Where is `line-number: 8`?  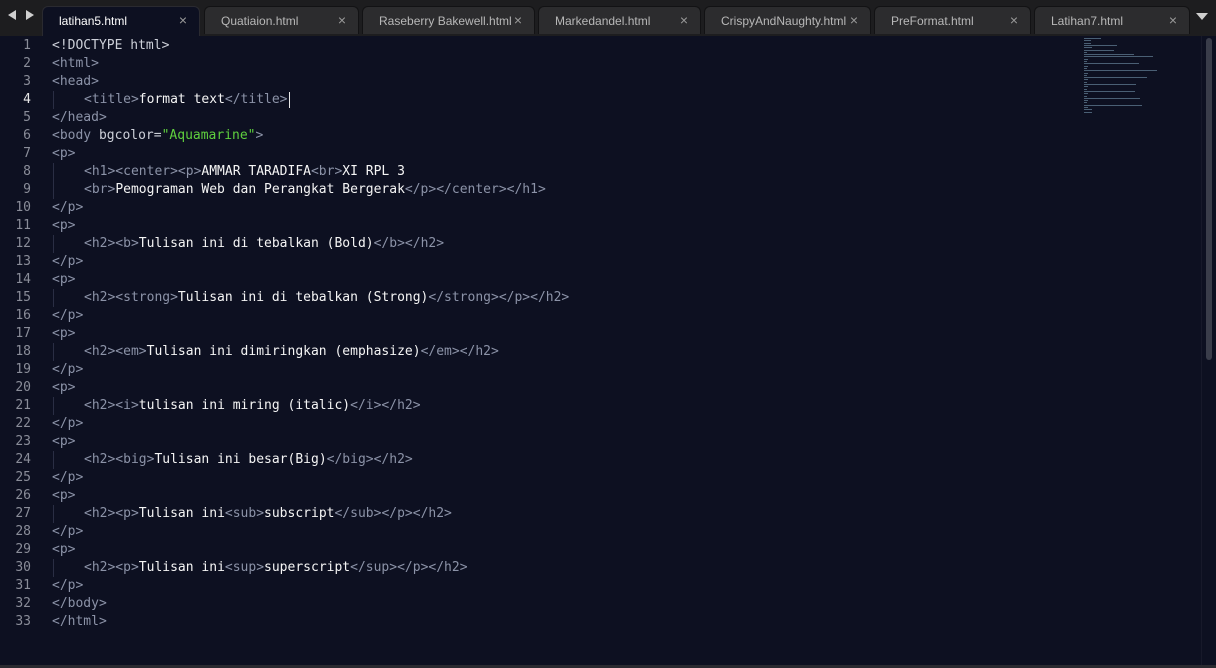
line-number: 8 is located at coordinates (27, 171).